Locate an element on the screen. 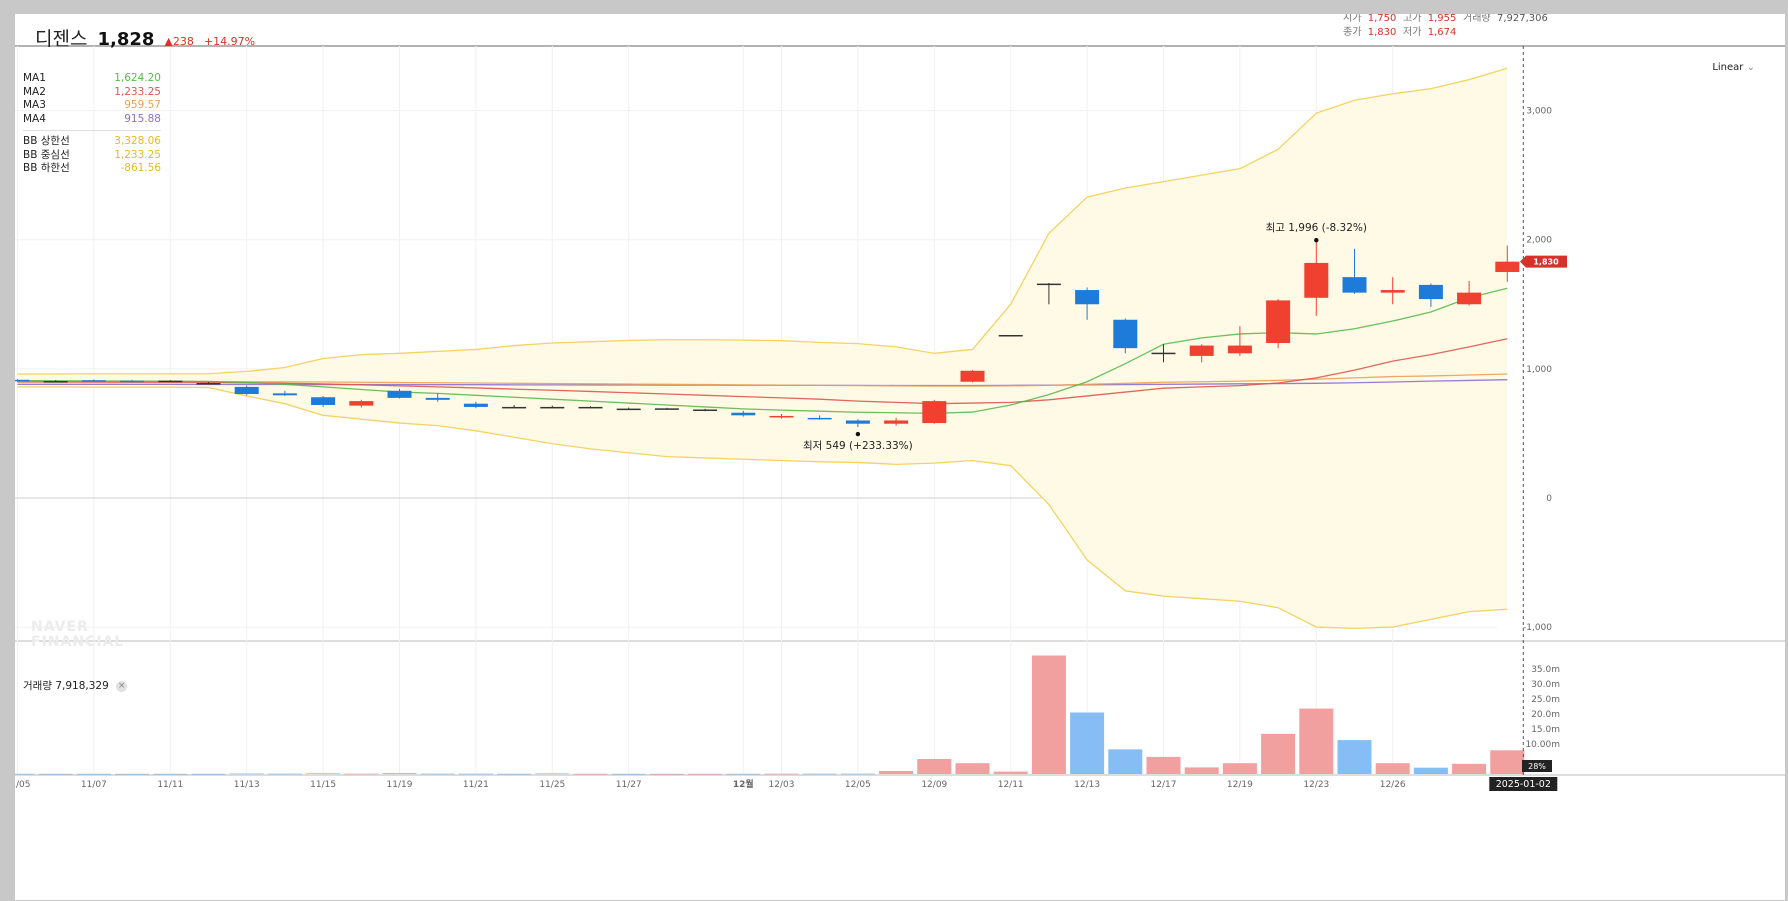 This screenshot has width=1788, height=901. legend-label: MA3 is located at coordinates (34, 105).